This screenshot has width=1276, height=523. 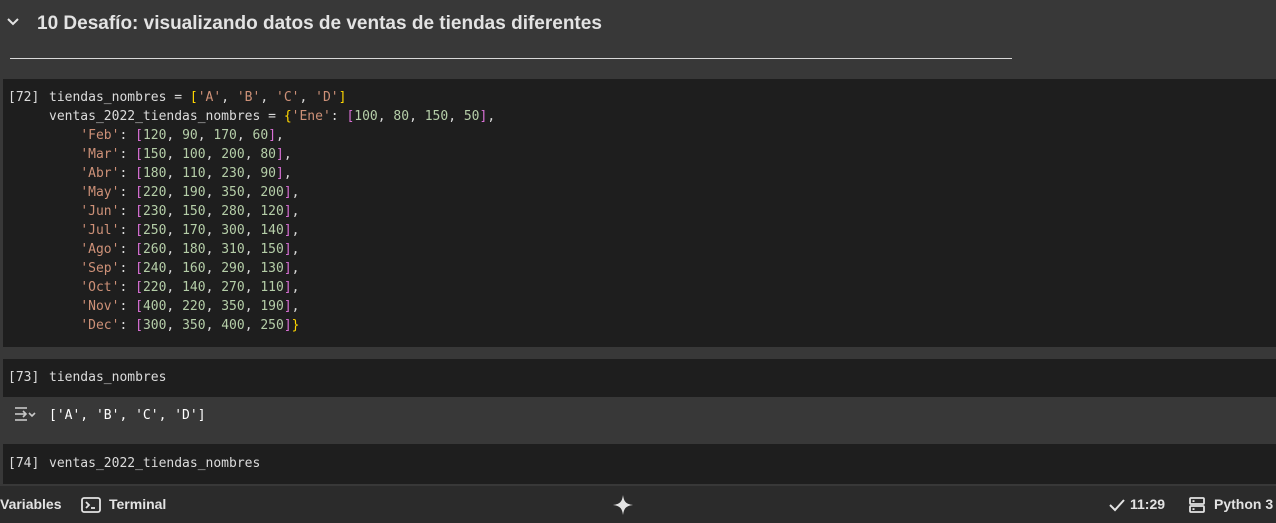 I want to click on code-line: 'Nov': [400, 220, 350, 190],, so click(x=272, y=306).